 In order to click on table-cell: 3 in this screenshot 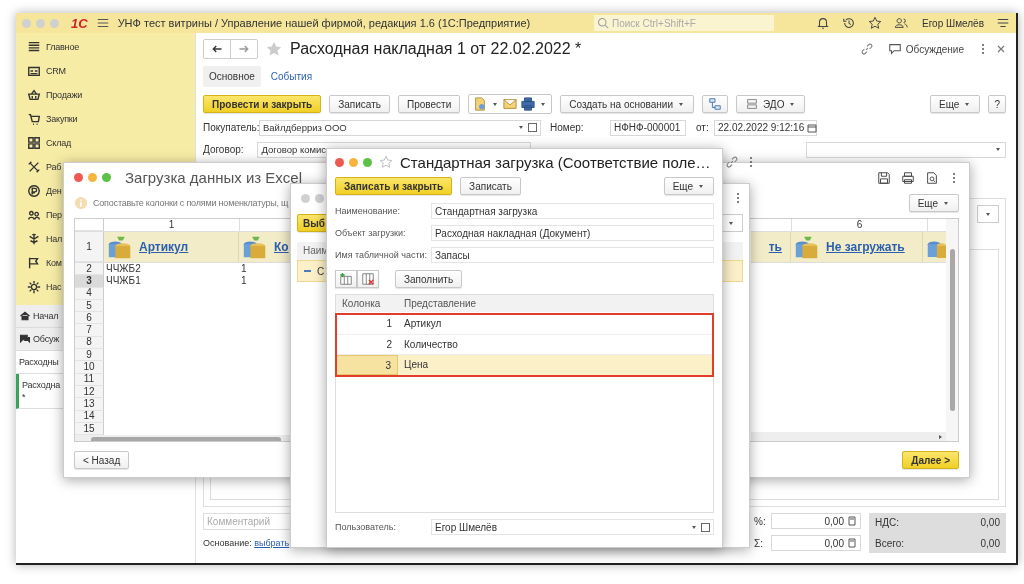, I will do `click(367, 365)`.